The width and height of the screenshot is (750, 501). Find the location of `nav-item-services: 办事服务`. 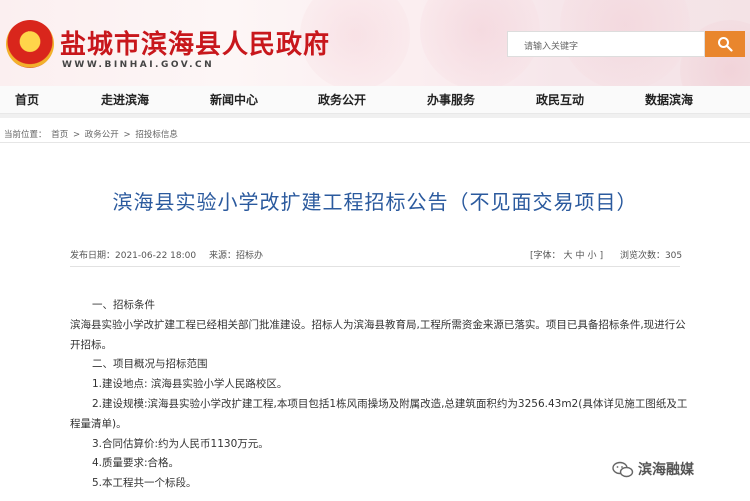

nav-item-services: 办事服务 is located at coordinates (451, 99).